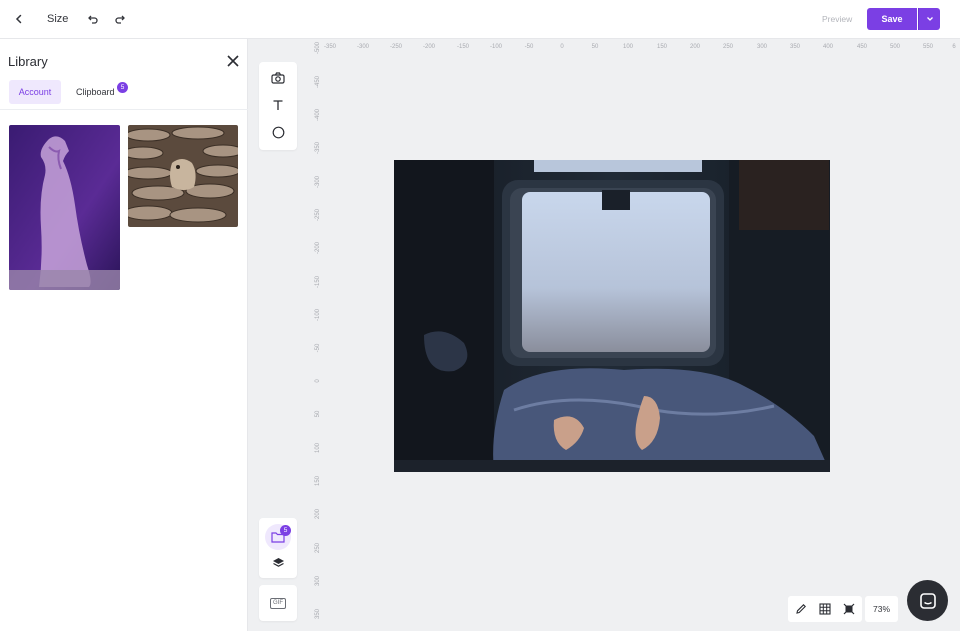 The image size is (960, 631). What do you see at coordinates (892, 19) in the screenshot?
I see `save-button: Save` at bounding box center [892, 19].